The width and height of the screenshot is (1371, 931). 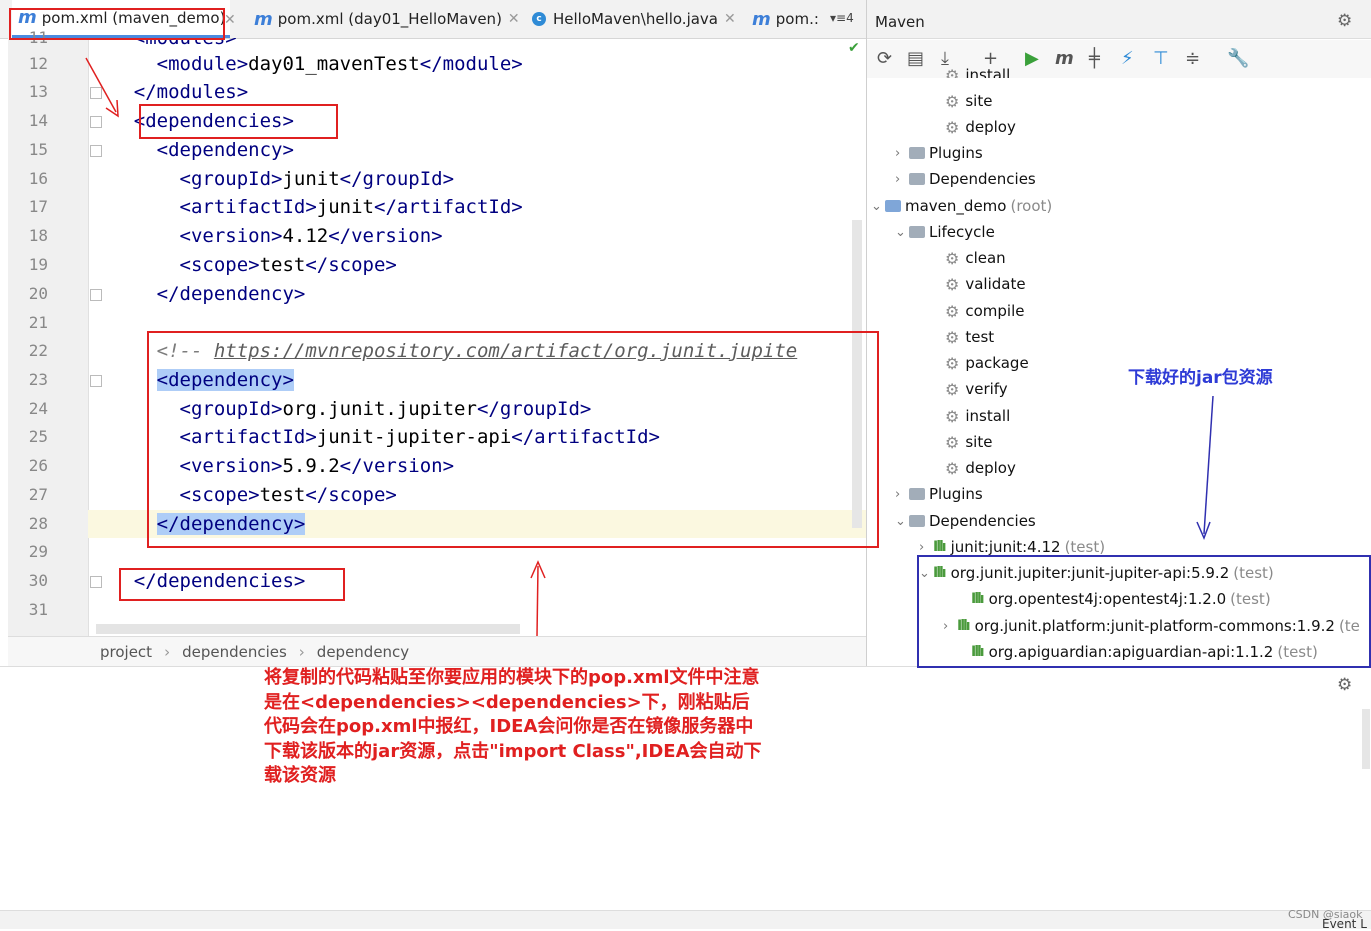 I want to click on red-arrow-up, so click(x=538, y=598).